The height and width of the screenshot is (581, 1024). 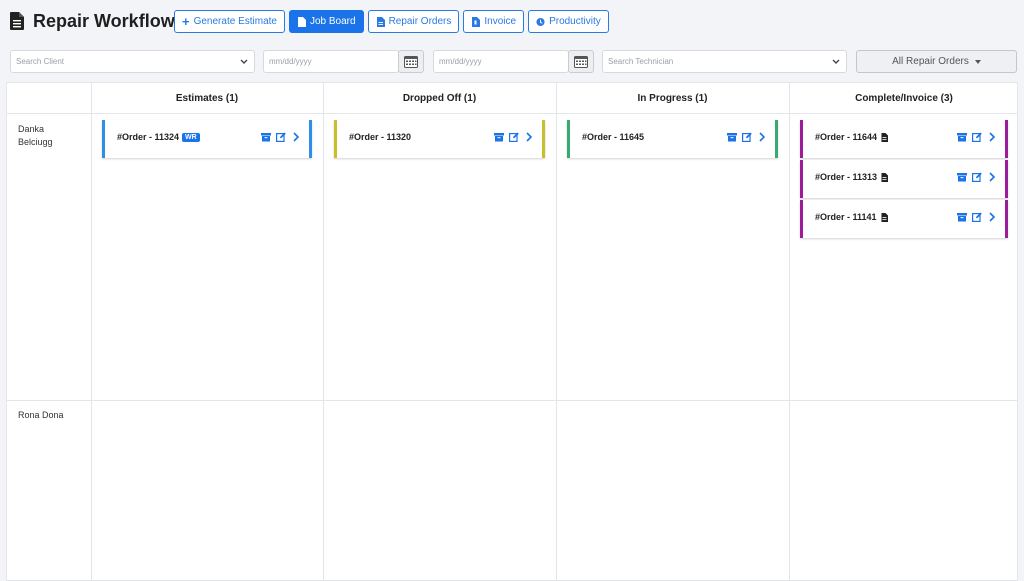 I want to click on all-repair-orders-dropdown: All Repair Orders, so click(x=936, y=61).